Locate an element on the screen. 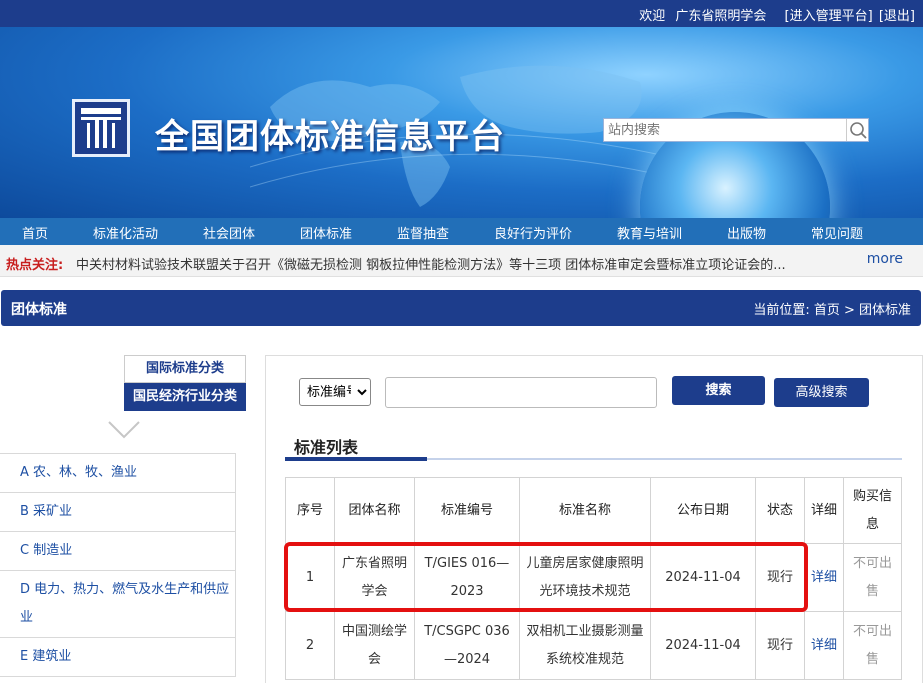  advanced-search-button: 高级搜索 is located at coordinates (821, 392).